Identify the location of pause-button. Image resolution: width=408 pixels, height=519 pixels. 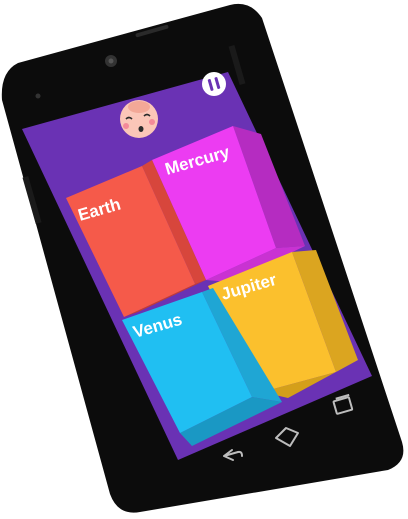
(214, 84).